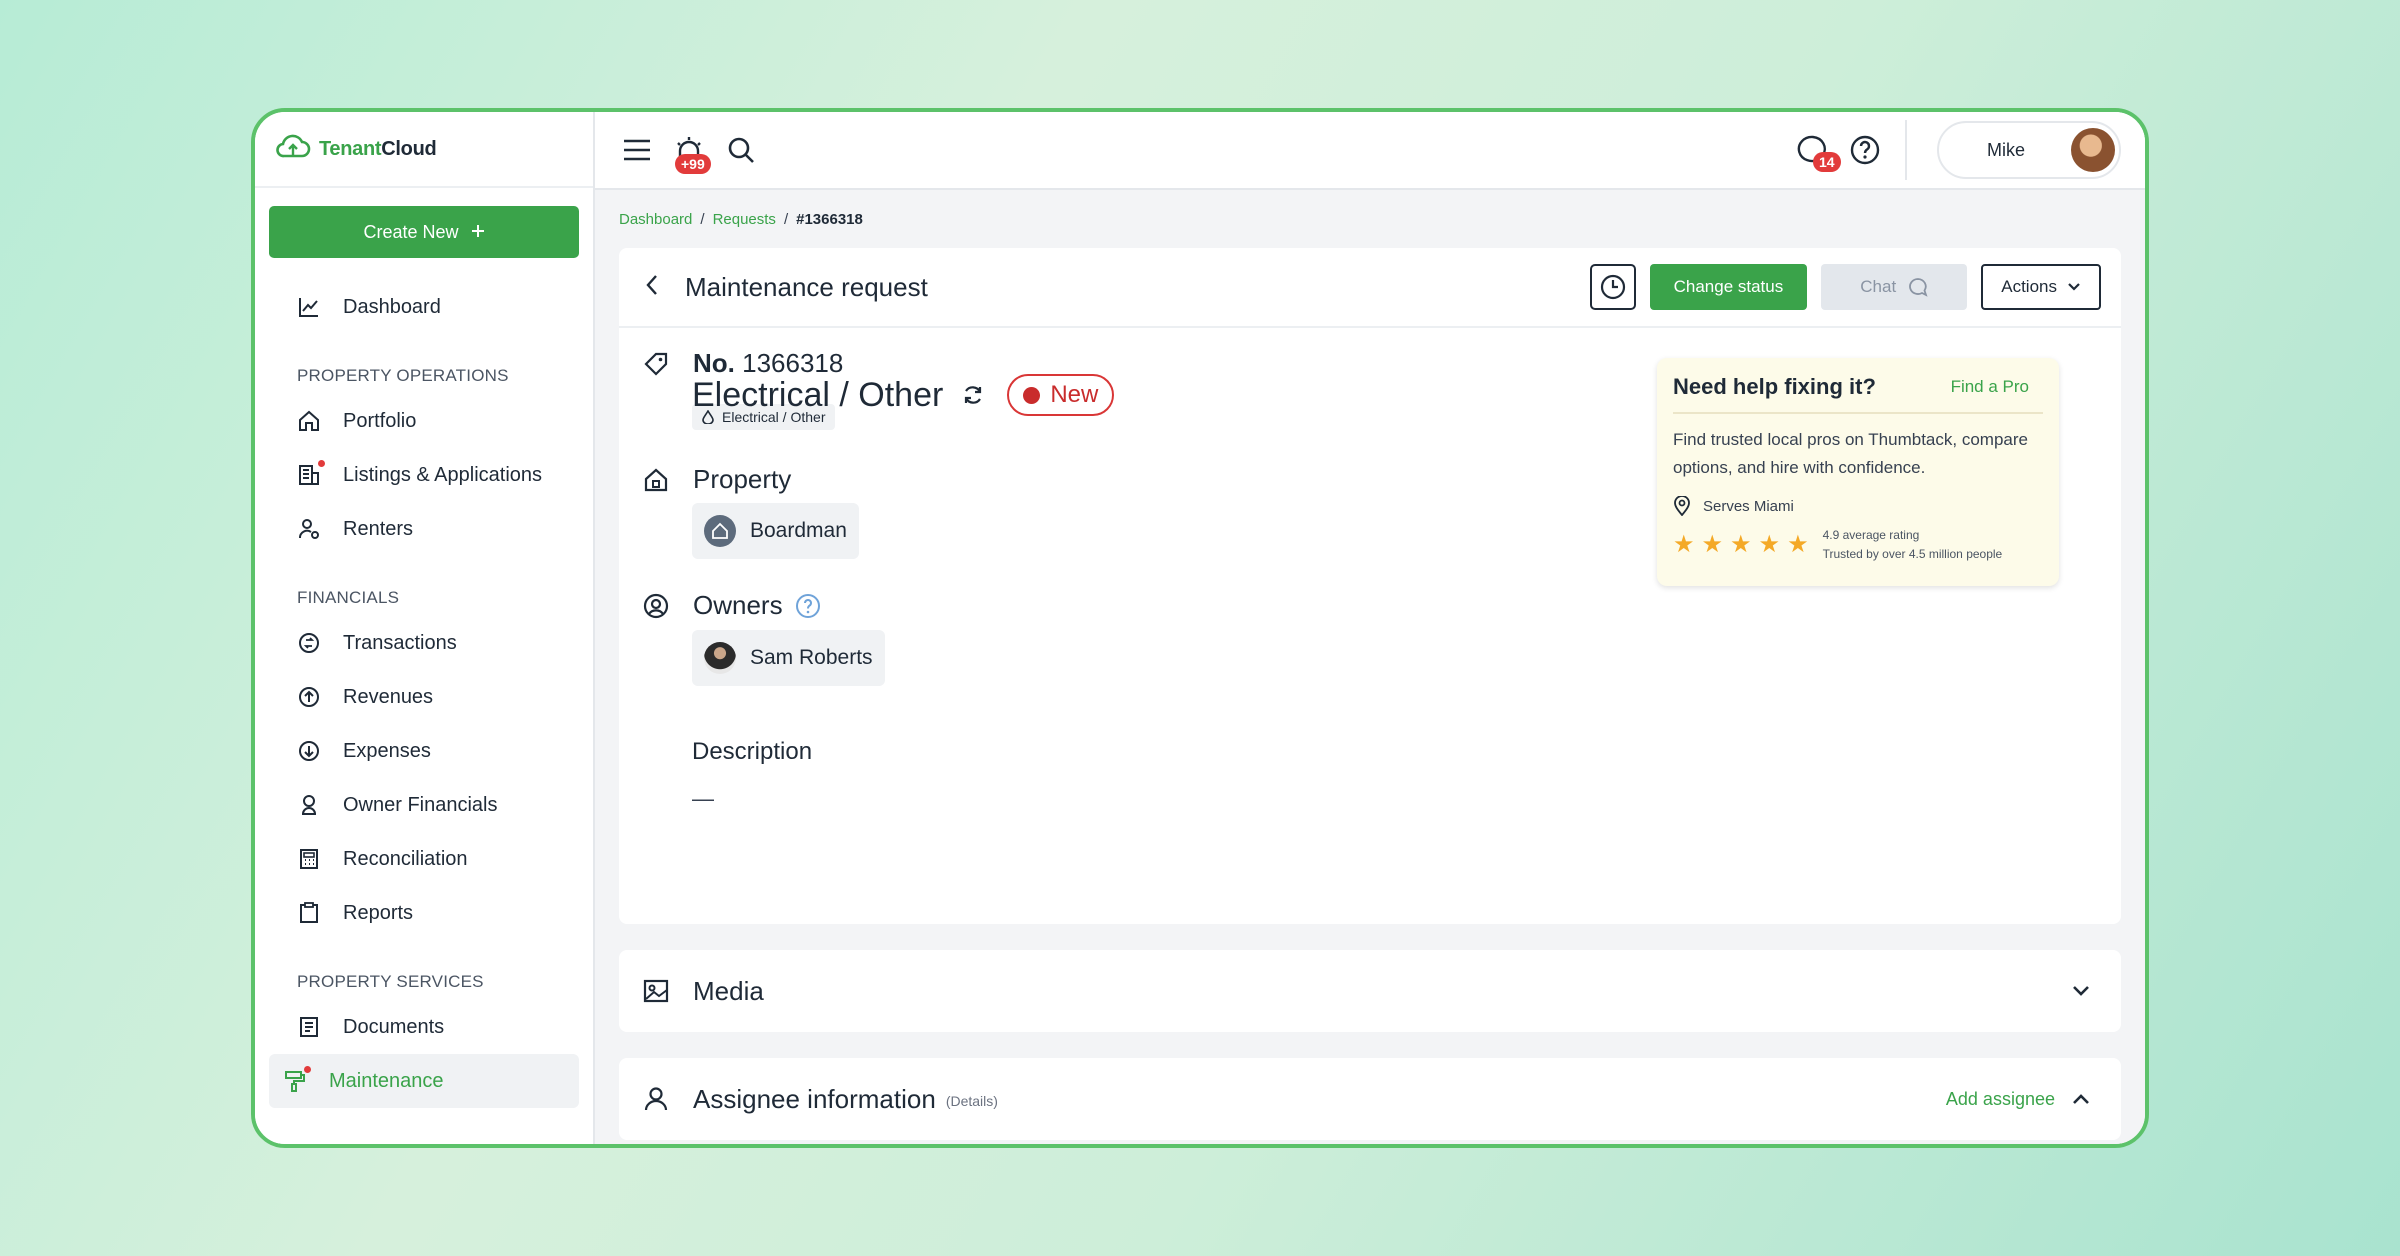 This screenshot has height=1256, width=2400. I want to click on menu-button, so click(637, 150).